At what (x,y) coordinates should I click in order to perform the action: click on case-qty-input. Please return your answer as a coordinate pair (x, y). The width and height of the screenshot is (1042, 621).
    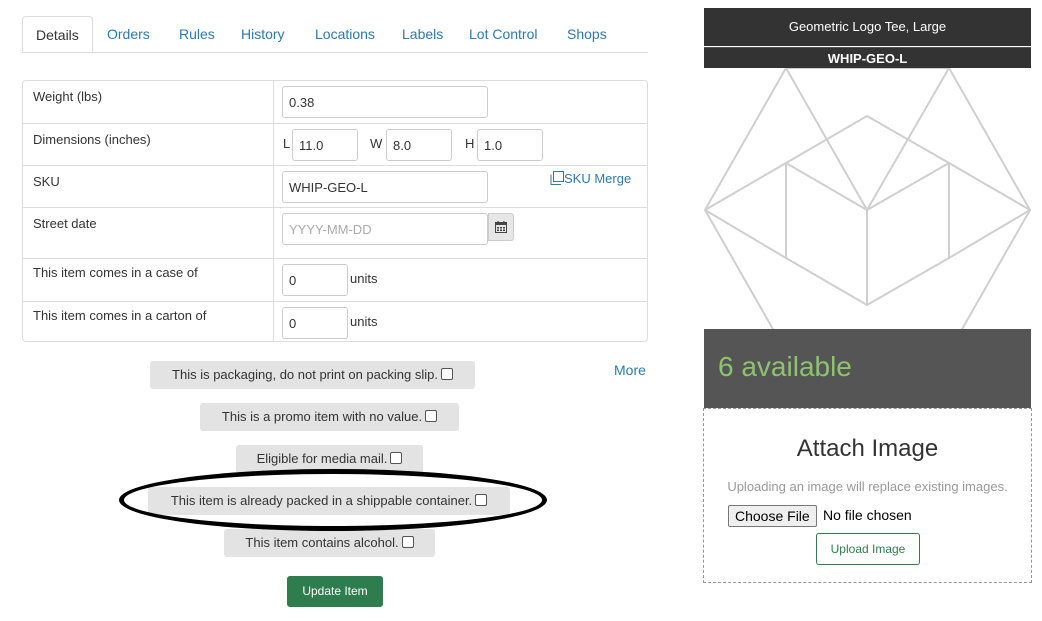
    Looking at the image, I should click on (315, 280).